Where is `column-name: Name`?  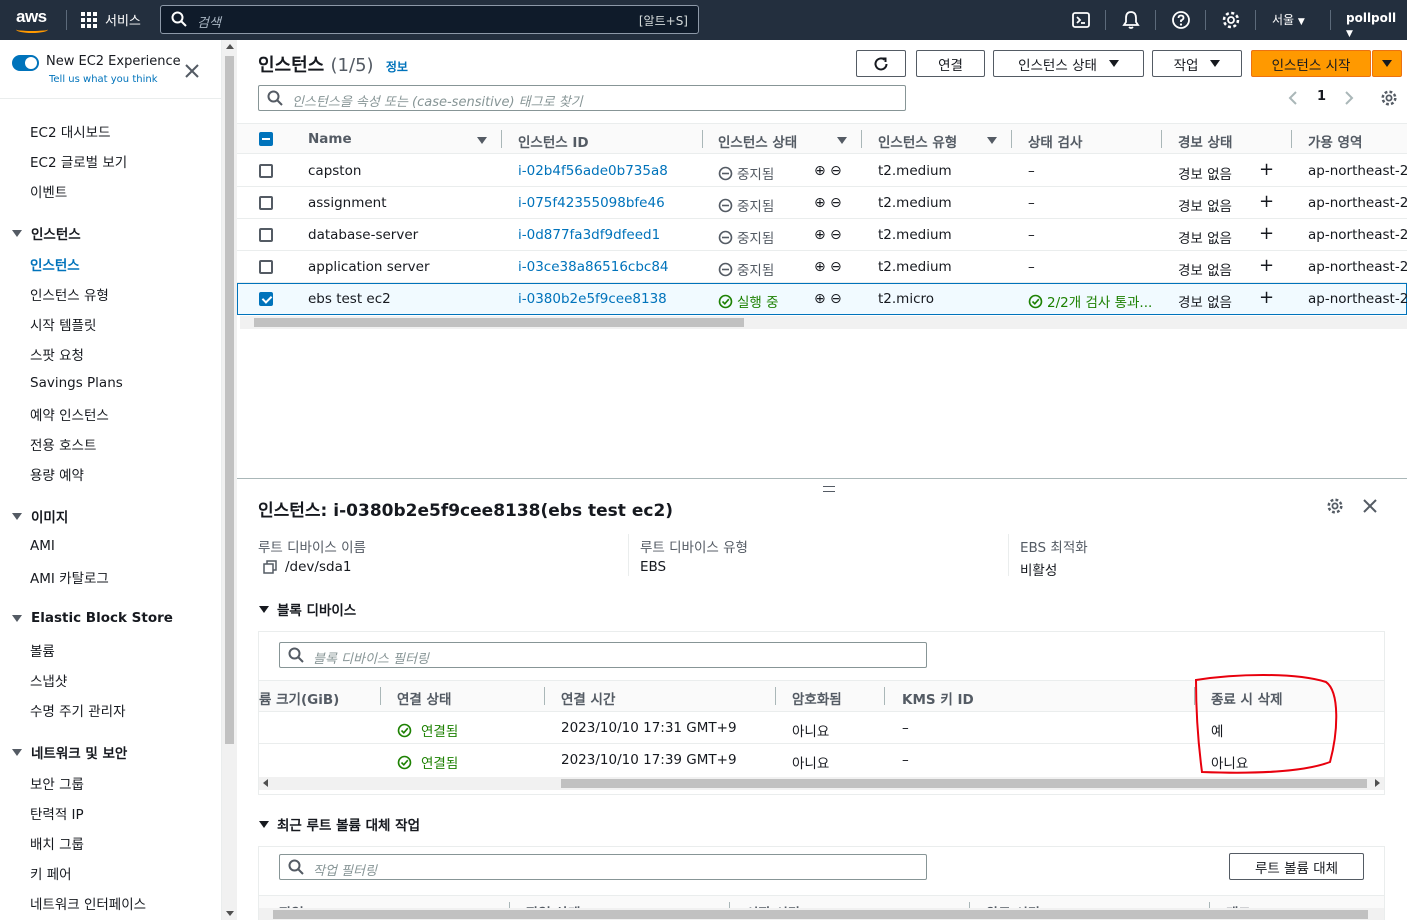 column-name: Name is located at coordinates (330, 139).